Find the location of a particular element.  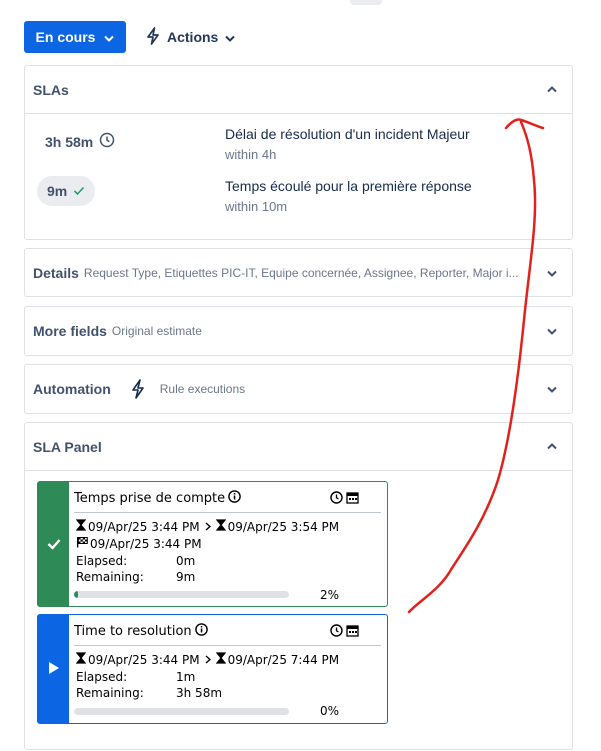

sla-card-finished: 09/Apr/25 3:44 PM is located at coordinates (146, 543).